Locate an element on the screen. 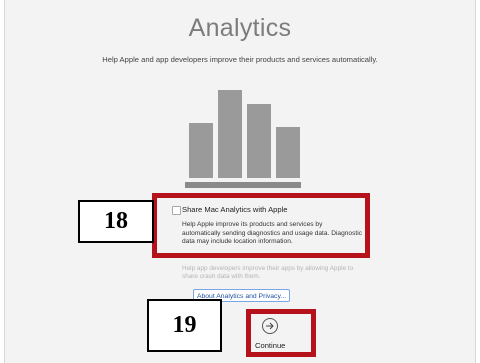 The image size is (480, 363). step-label-19: 19 is located at coordinates (184, 325).